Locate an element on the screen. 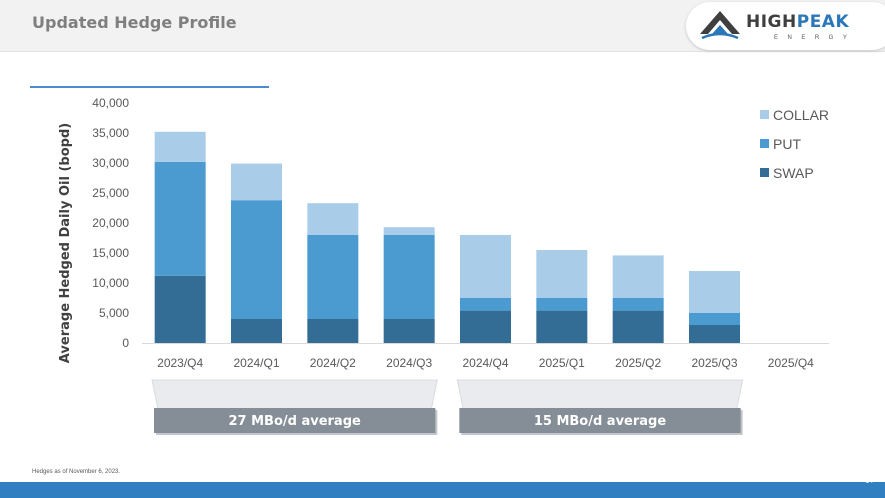  bar-swap-2024-q3 is located at coordinates (409, 331).